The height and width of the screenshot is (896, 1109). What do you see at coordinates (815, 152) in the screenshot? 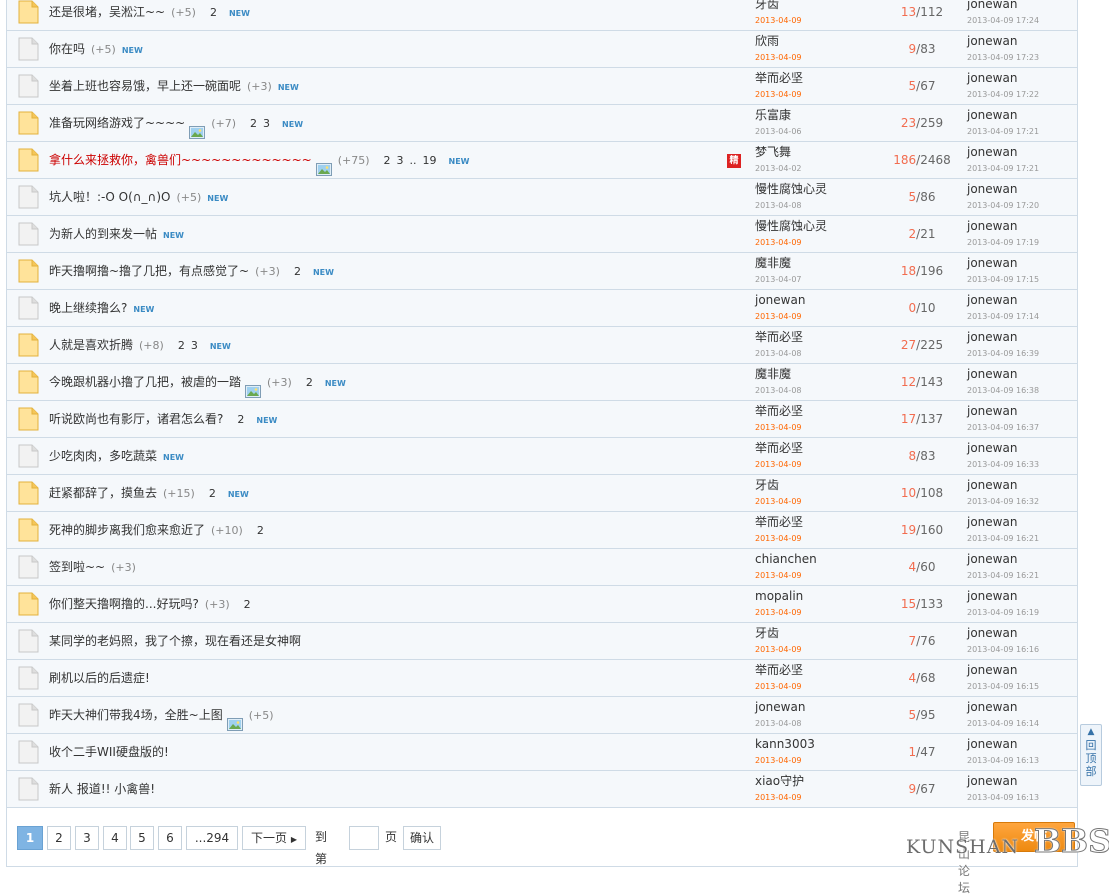
I see `author-name-link: 梦飞舞` at bounding box center [815, 152].